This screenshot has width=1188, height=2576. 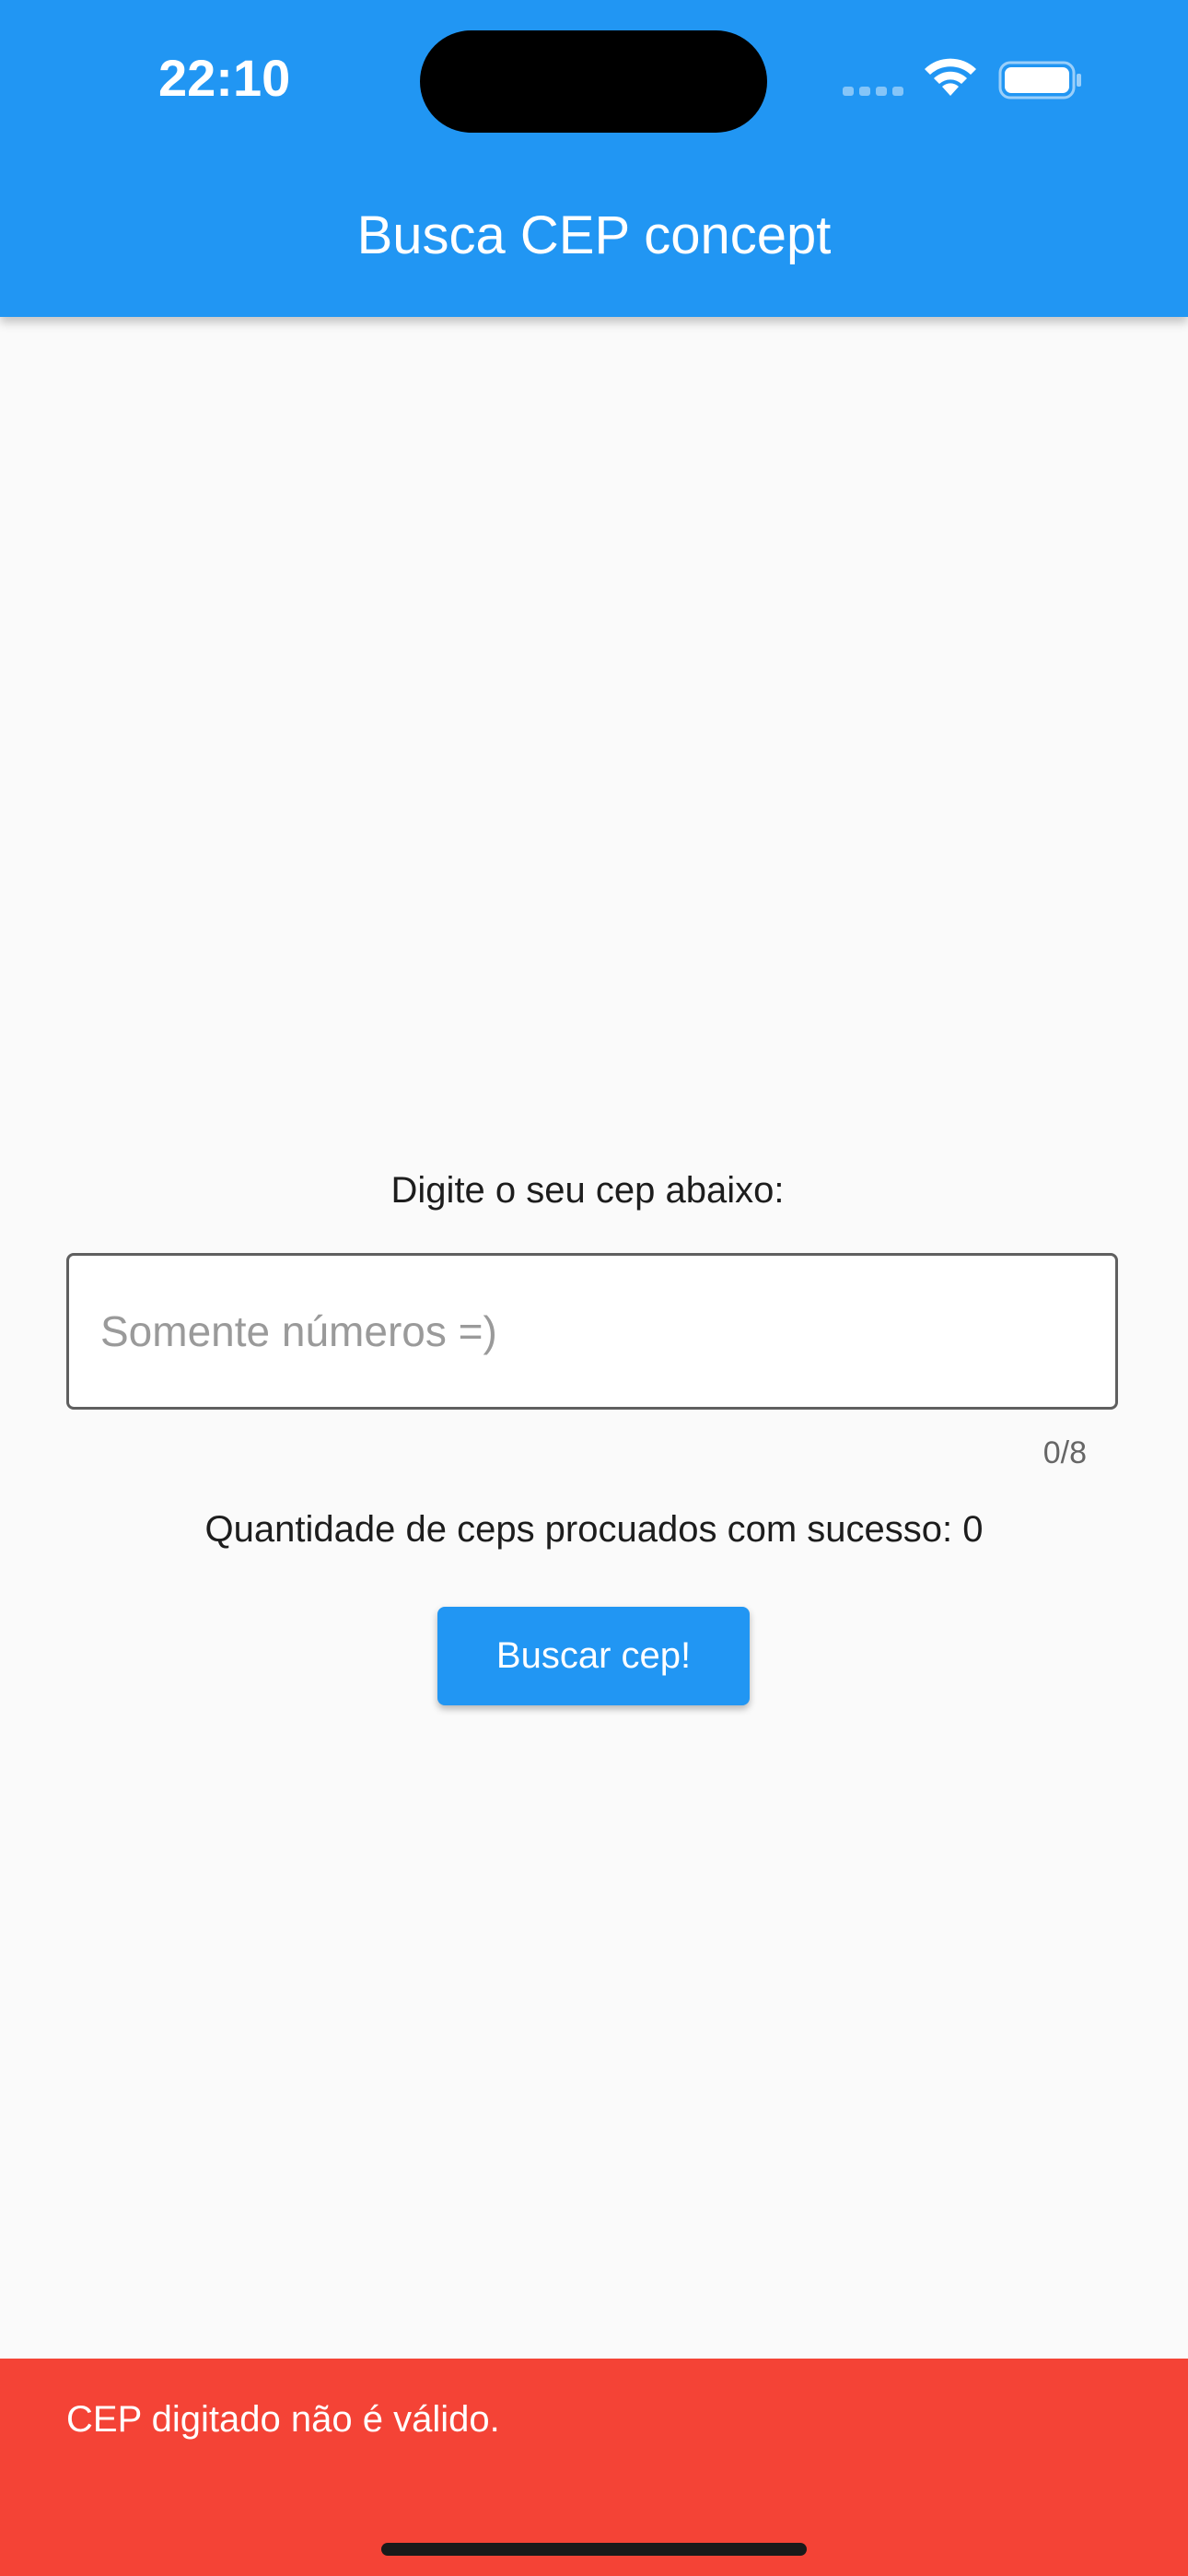 I want to click on page-title: Busca CEP concept, so click(x=594, y=235).